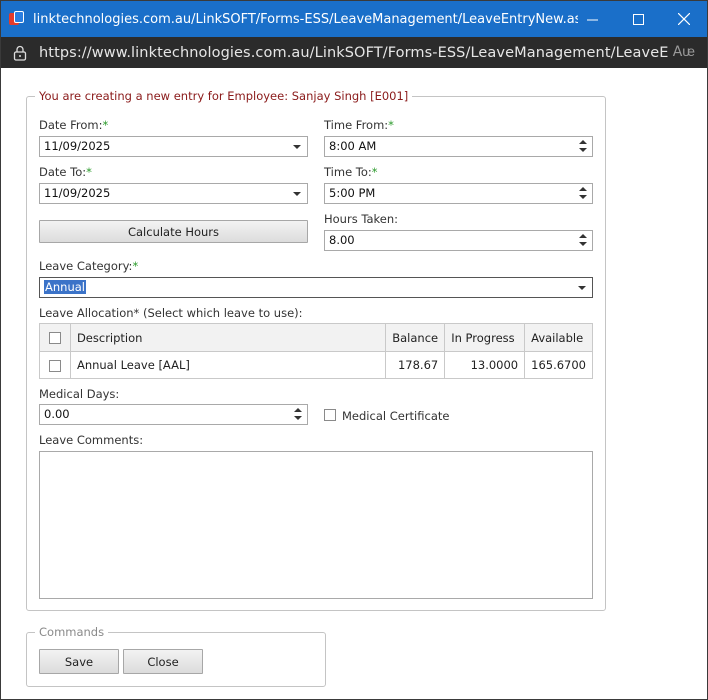 The width and height of the screenshot is (708, 700). What do you see at coordinates (173, 231) in the screenshot?
I see `calculate-hours-button: Calculate Hours` at bounding box center [173, 231].